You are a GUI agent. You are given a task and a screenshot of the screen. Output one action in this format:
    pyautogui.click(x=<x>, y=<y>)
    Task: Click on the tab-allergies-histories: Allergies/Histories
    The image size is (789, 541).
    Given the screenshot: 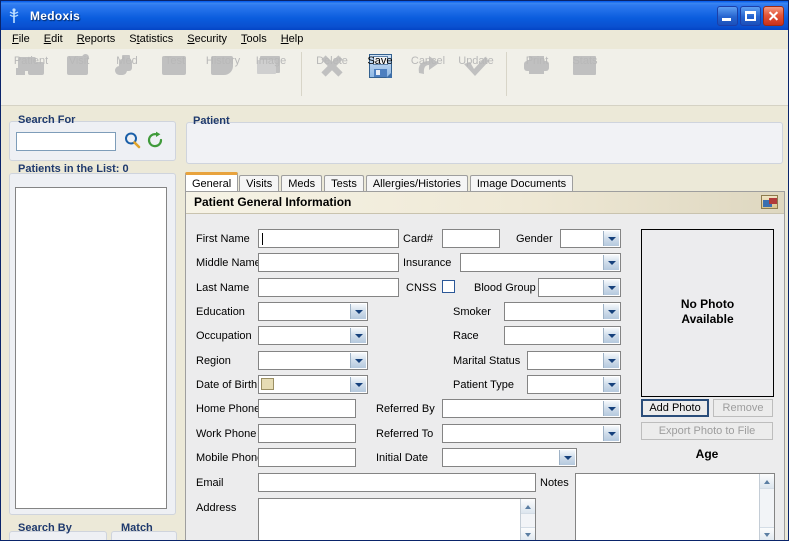 What is the action you would take?
    pyautogui.click(x=416, y=183)
    